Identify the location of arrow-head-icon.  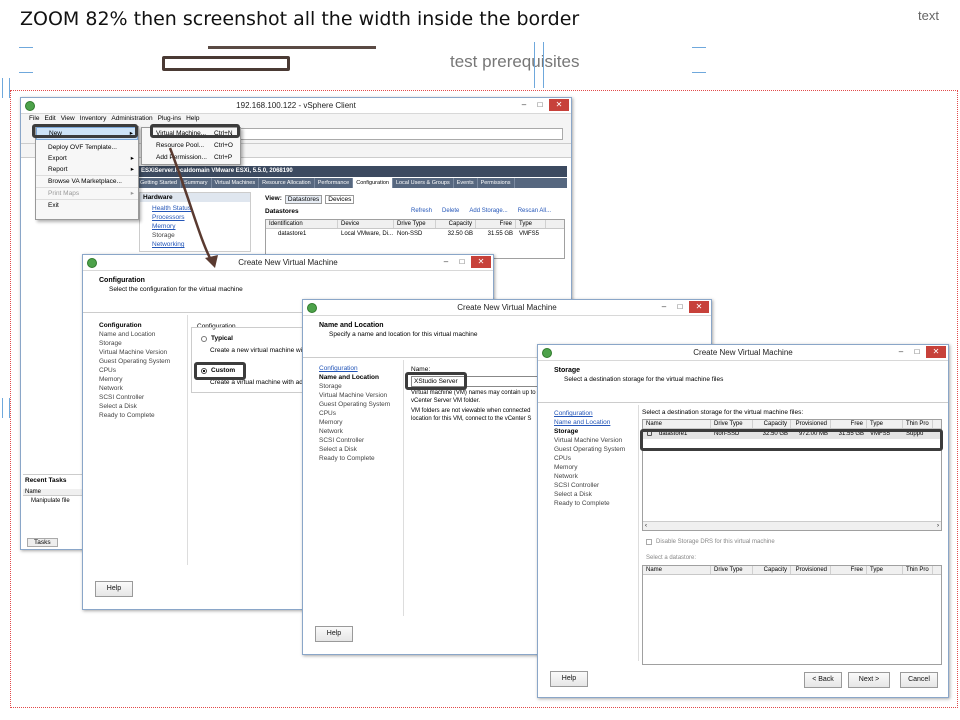
(211, 261).